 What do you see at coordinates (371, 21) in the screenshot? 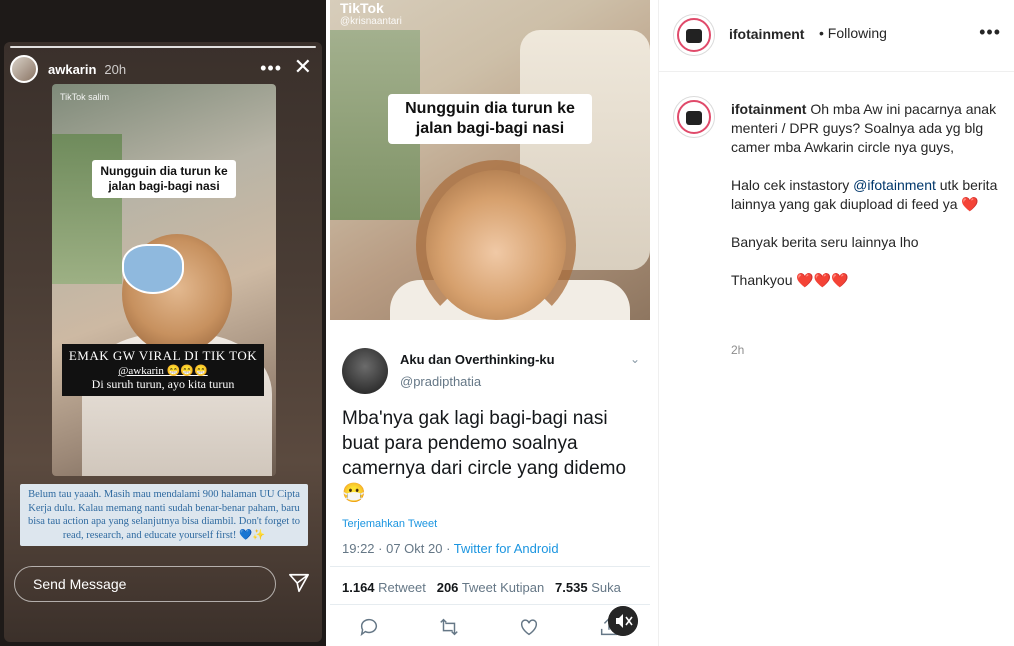
I see `tiktok-handle: @krisnaantari` at bounding box center [371, 21].